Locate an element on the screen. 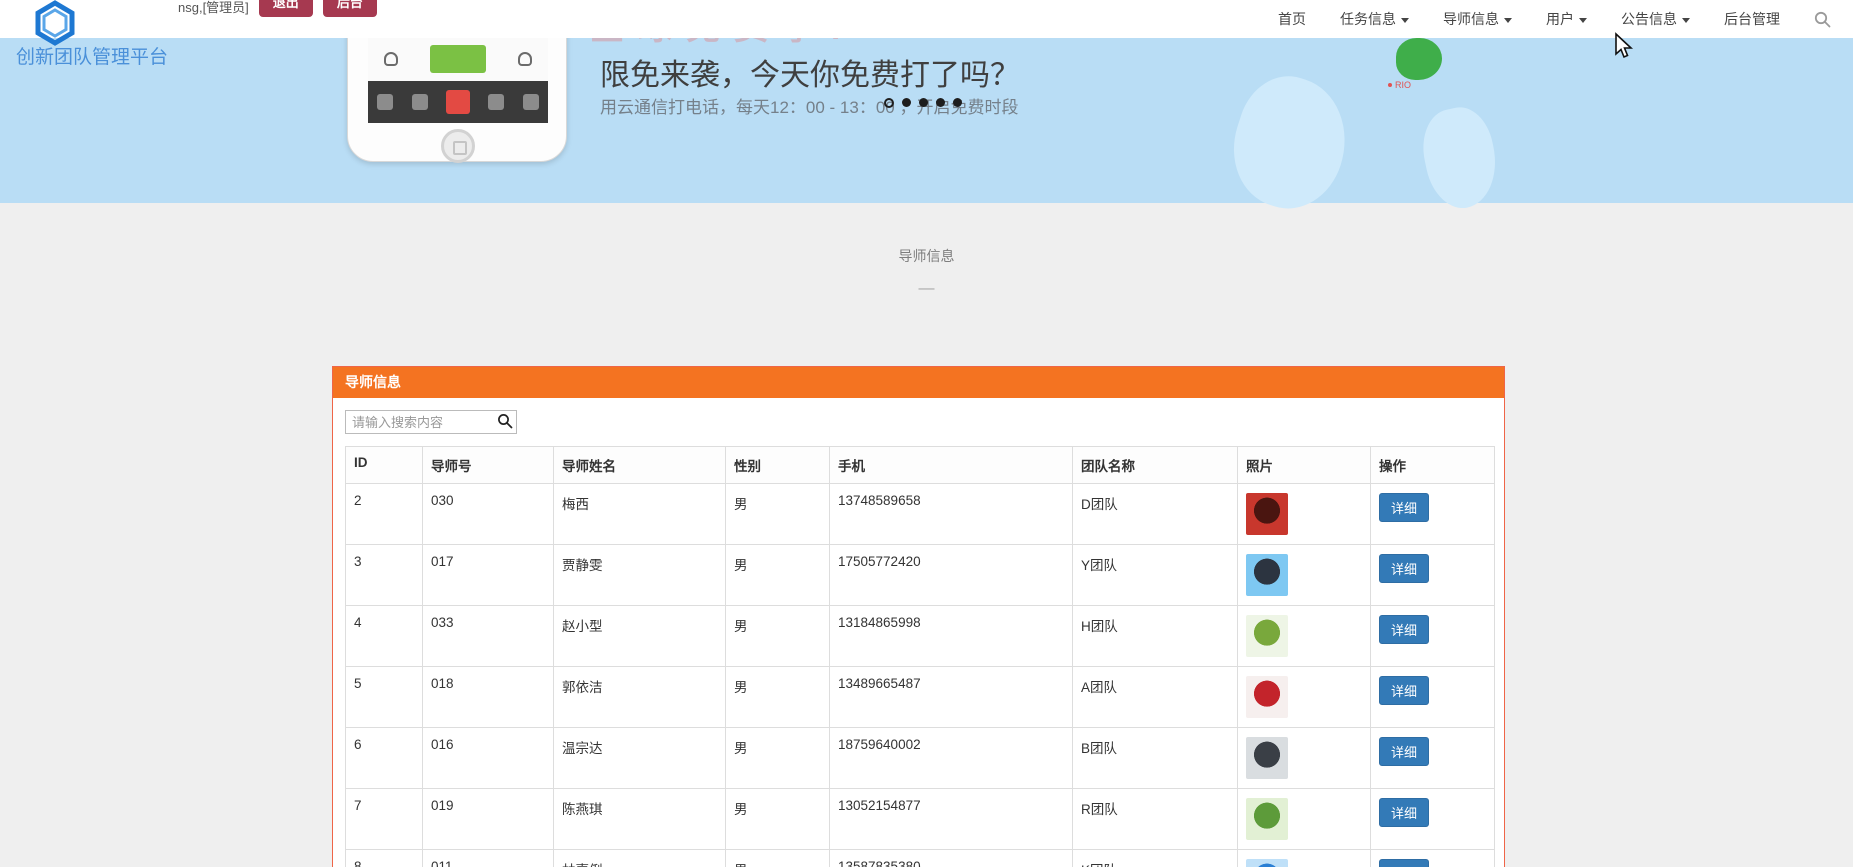  panel-header: 导师信息 is located at coordinates (918, 382).